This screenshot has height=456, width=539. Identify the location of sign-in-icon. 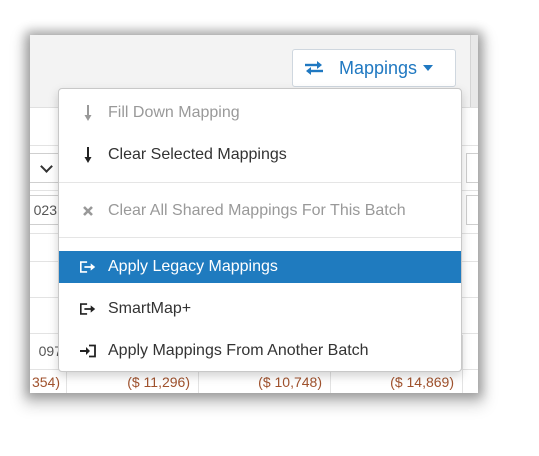
(88, 351).